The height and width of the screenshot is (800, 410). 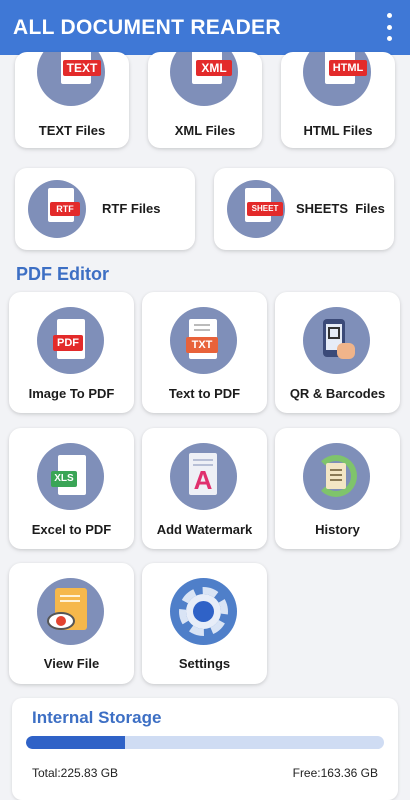 What do you see at coordinates (71, 529) in the screenshot?
I see `excel-to-pdf-label: Excel to PDF` at bounding box center [71, 529].